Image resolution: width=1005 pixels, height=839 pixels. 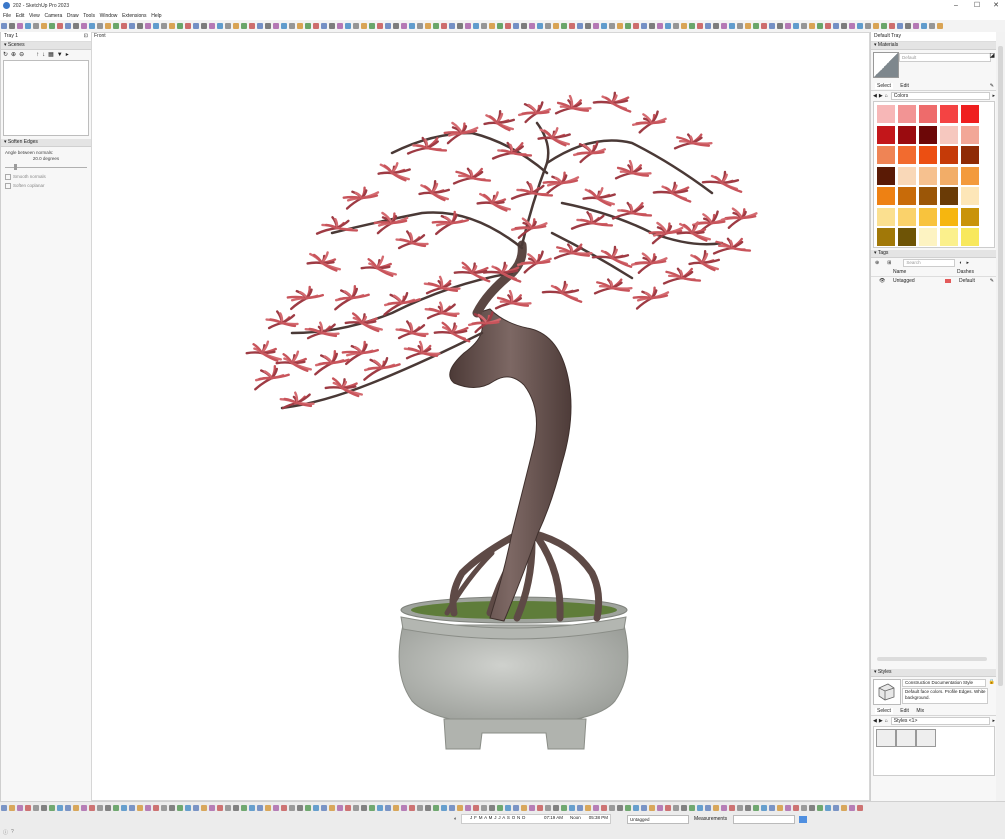 What do you see at coordinates (34, 16) in the screenshot?
I see `menu-view: View` at bounding box center [34, 16].